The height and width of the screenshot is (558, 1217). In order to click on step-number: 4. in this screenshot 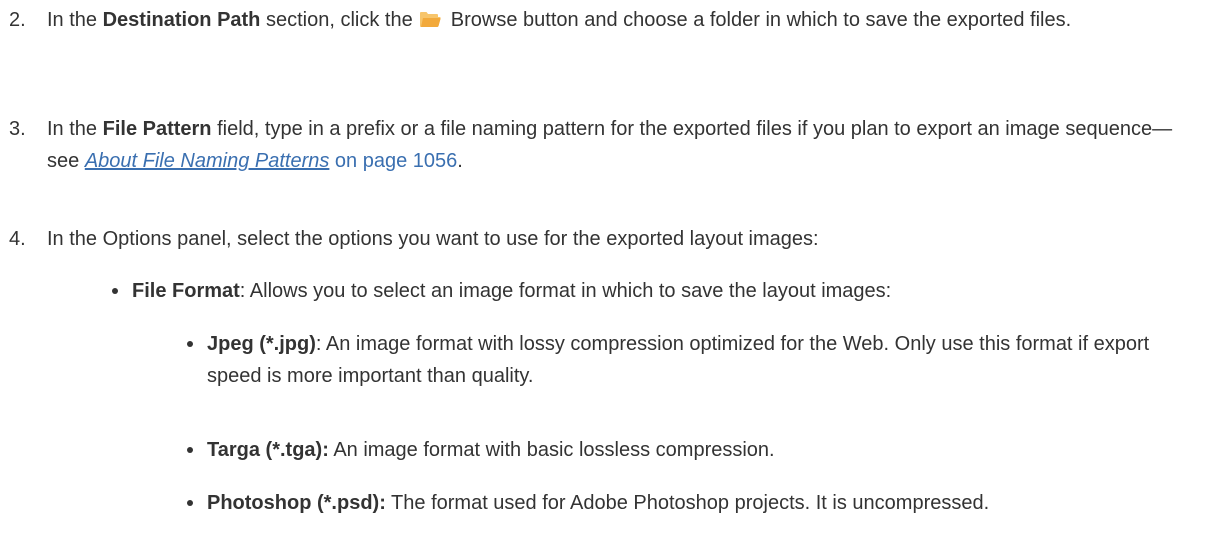, I will do `click(17, 239)`.